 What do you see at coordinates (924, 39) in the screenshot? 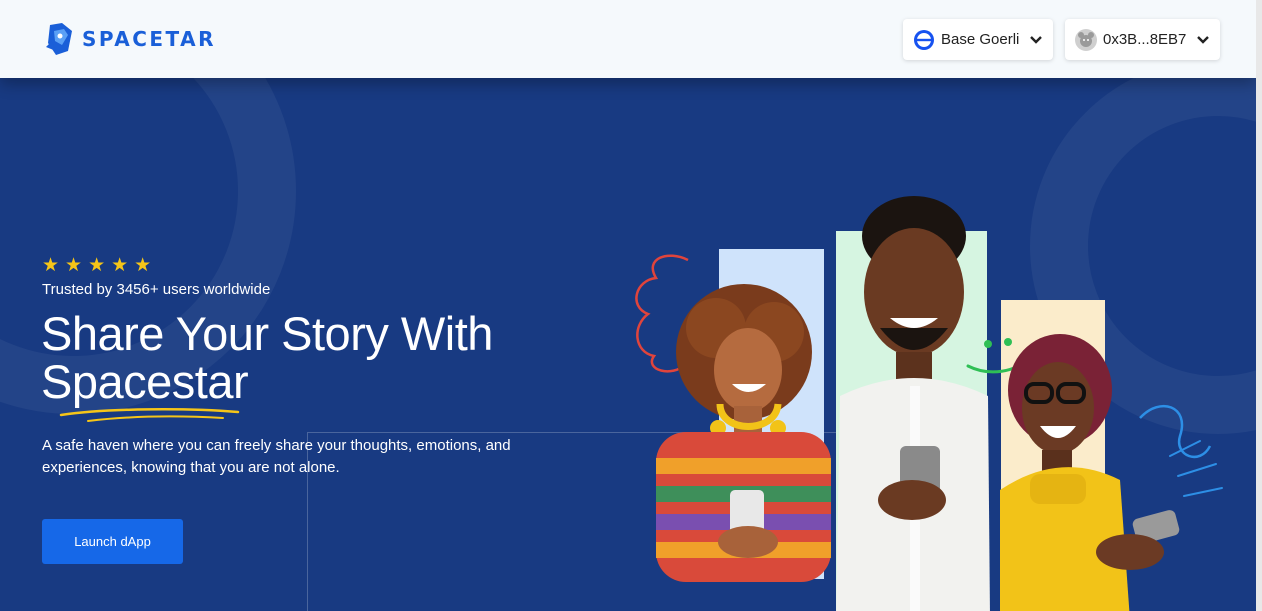
I see `base-network-icon` at bounding box center [924, 39].